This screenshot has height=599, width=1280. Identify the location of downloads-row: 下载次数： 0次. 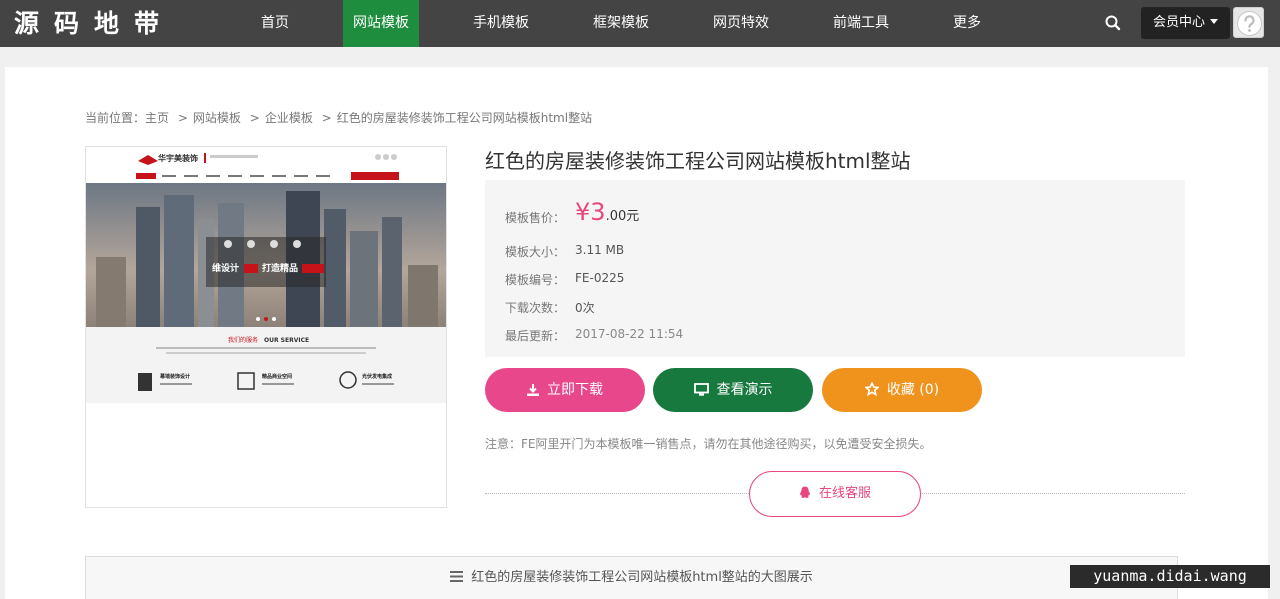
(550, 307).